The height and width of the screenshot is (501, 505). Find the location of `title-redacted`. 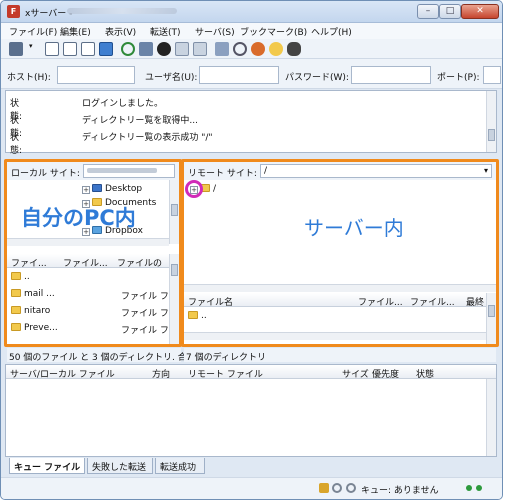

title-redacted is located at coordinates (122, 11).